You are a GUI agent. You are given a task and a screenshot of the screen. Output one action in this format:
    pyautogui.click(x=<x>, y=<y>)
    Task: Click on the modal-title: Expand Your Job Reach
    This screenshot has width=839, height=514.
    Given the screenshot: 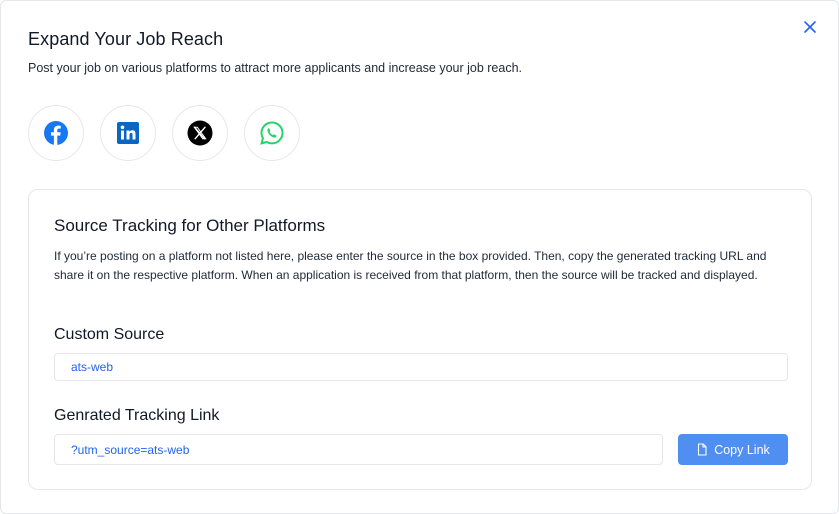 What is the action you would take?
    pyautogui.click(x=126, y=39)
    